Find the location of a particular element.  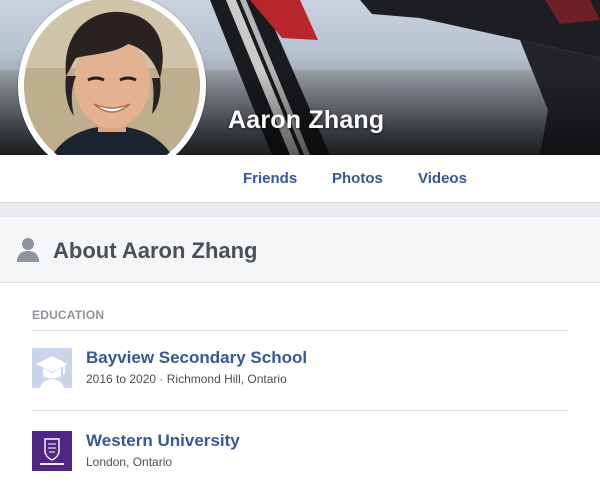

school-details-western: London, Ontario is located at coordinates (129, 462).